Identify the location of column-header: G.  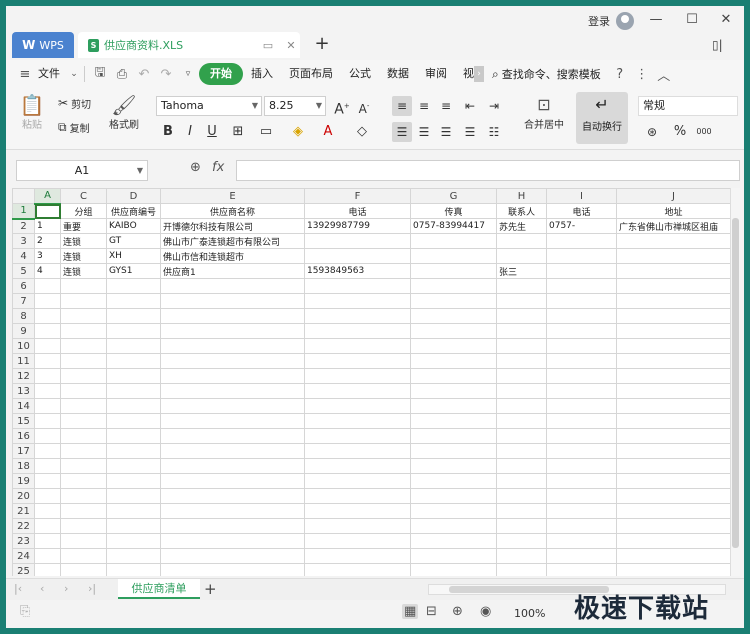
(453, 196).